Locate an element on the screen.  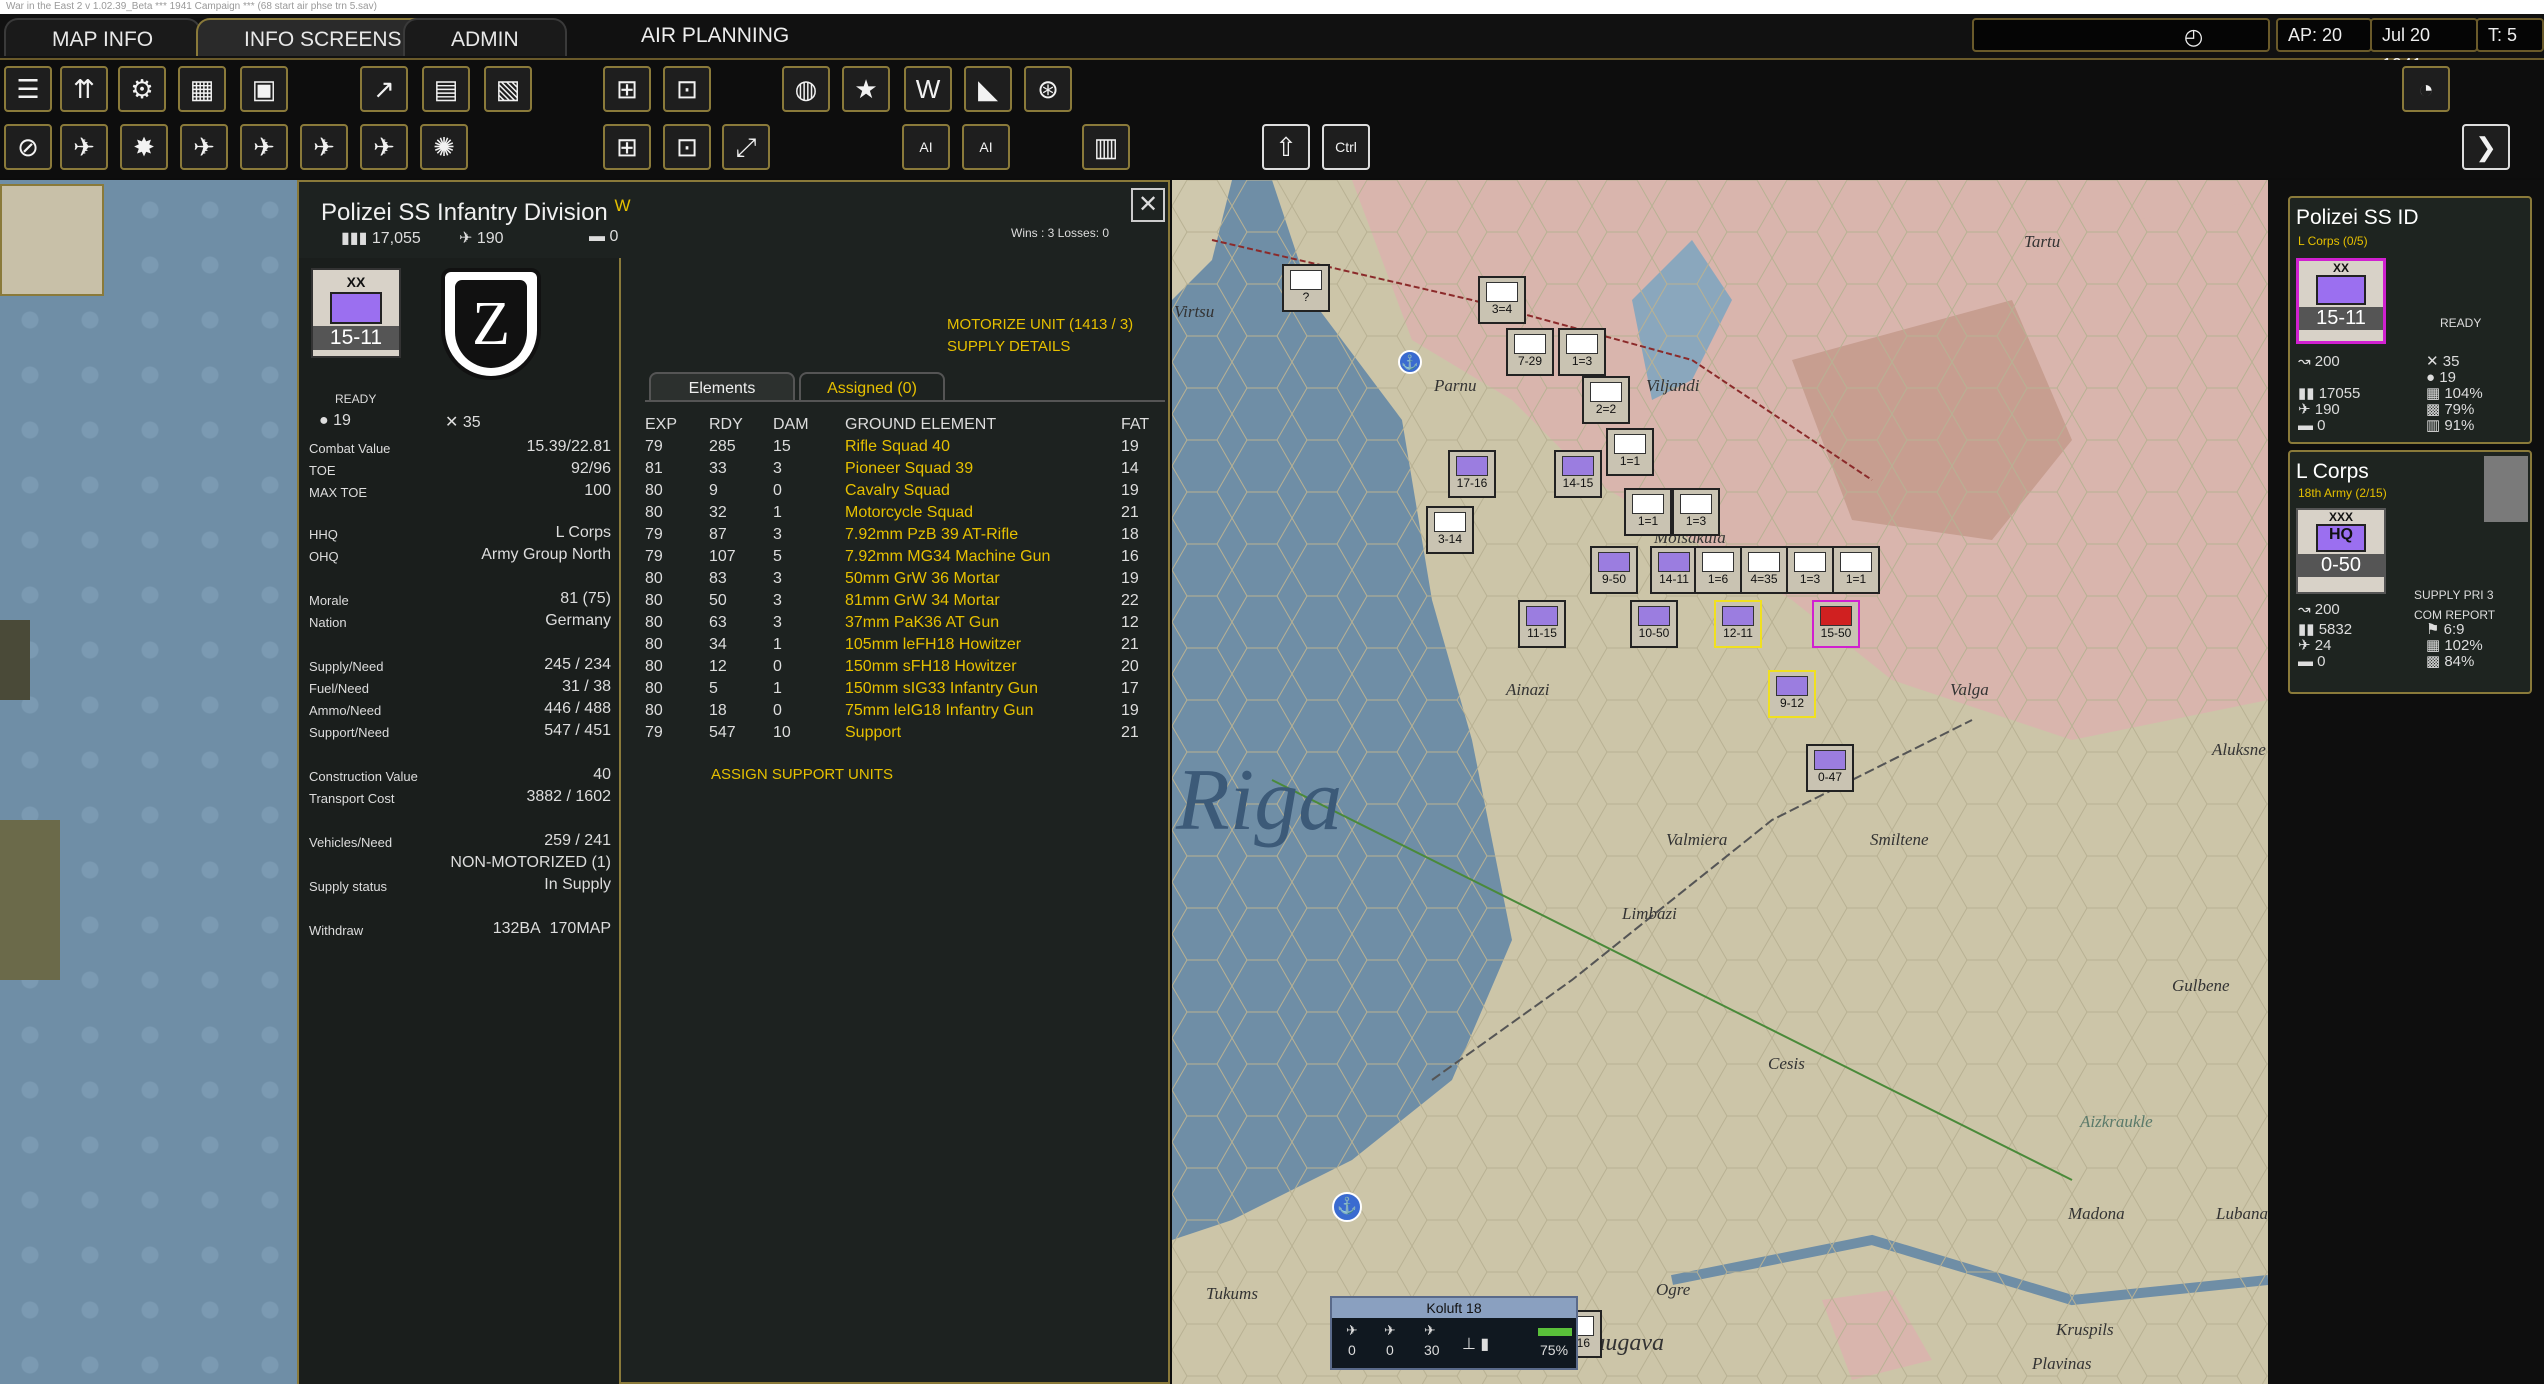
motorize-unit-button: MOTORIZE UNIT (1413 / 3) is located at coordinates (1040, 324).